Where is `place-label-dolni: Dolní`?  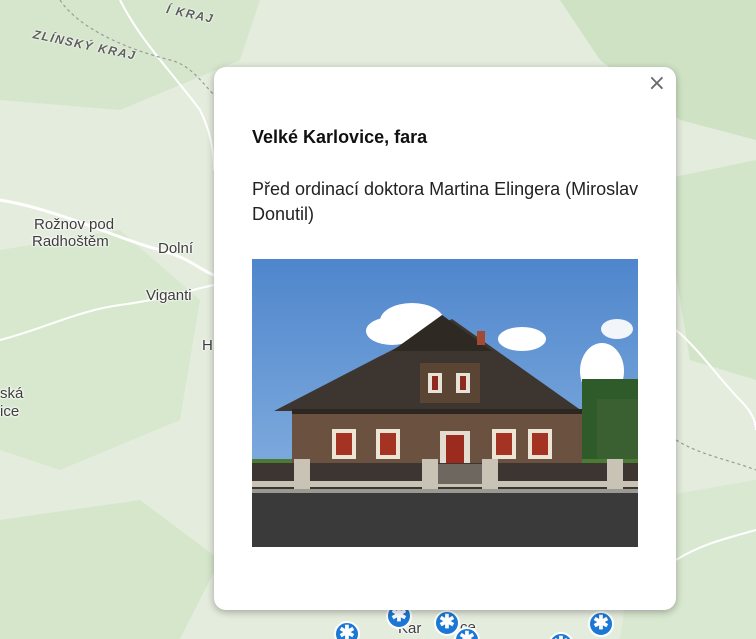
place-label-dolni: Dolní is located at coordinates (176, 248).